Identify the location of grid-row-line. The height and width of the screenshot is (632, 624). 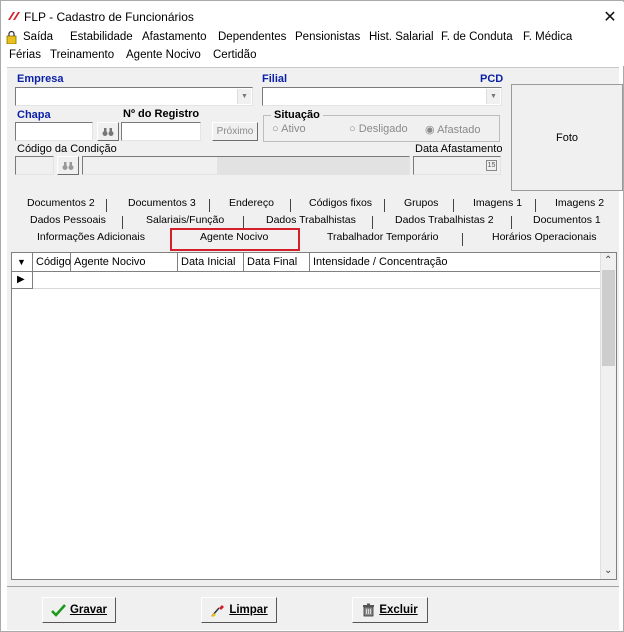
(317, 288).